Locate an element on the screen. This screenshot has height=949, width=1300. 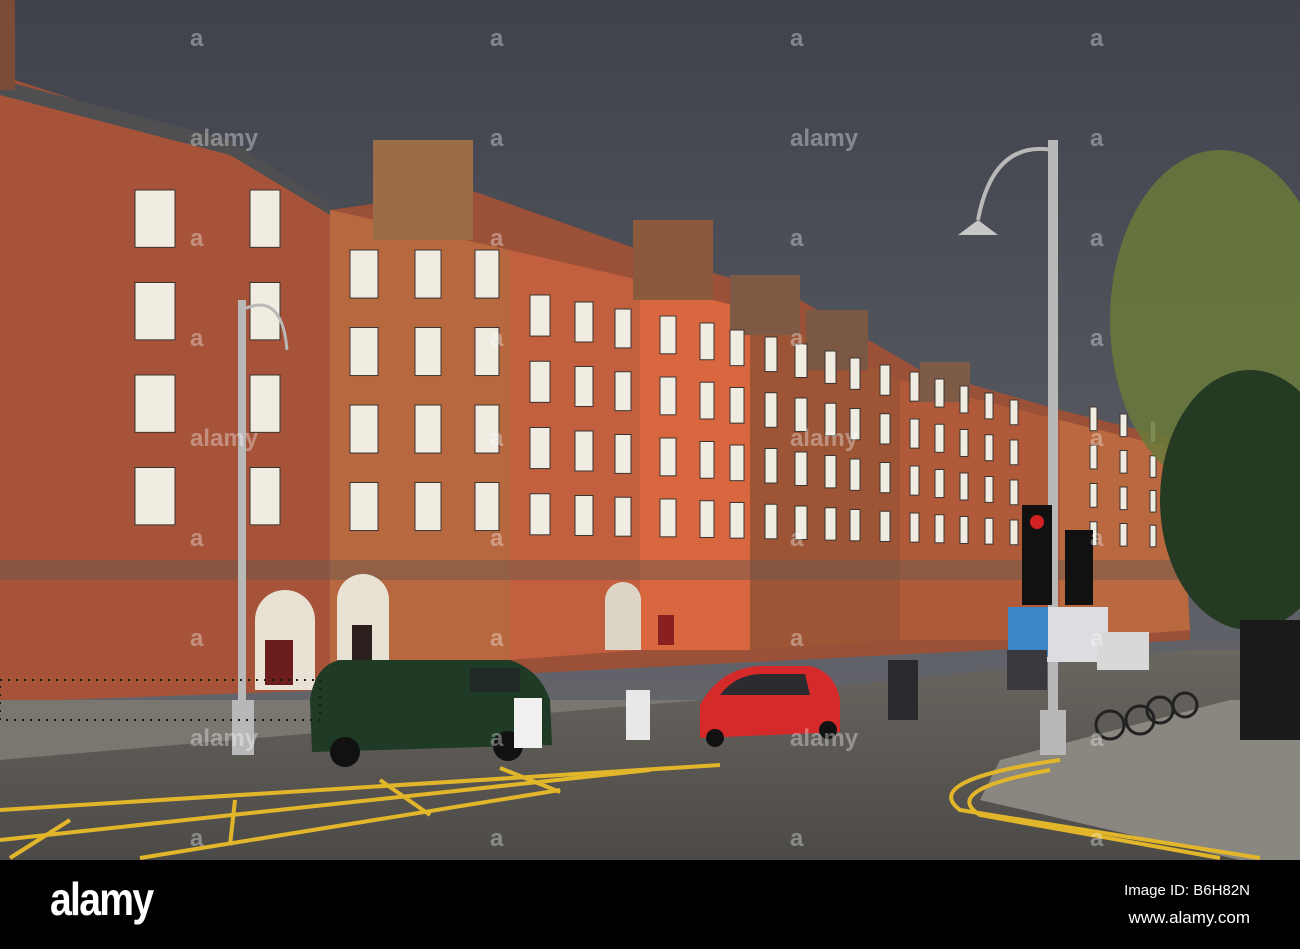
website-link: www.alamy.com is located at coordinates (1189, 918).